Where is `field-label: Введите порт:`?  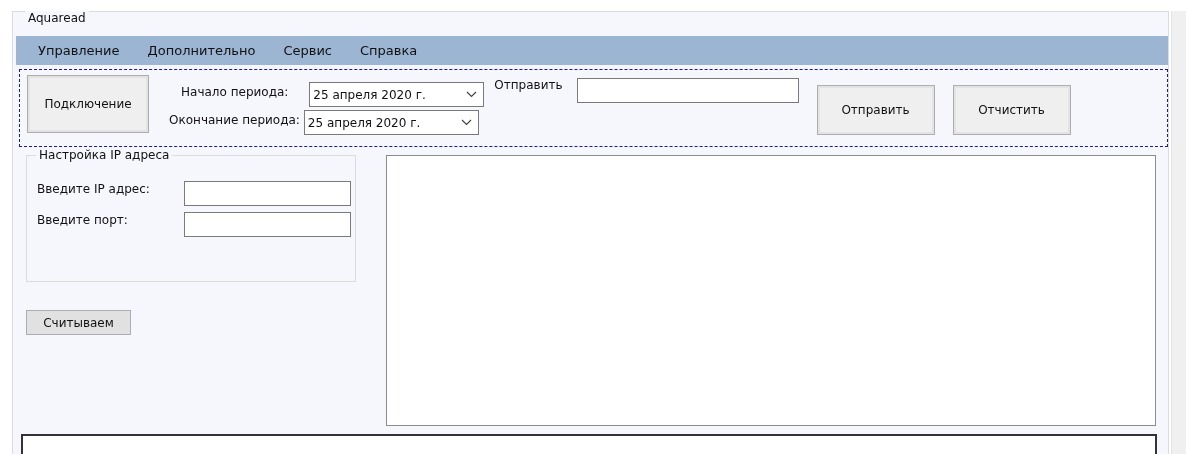 field-label: Введите порт: is located at coordinates (83, 220).